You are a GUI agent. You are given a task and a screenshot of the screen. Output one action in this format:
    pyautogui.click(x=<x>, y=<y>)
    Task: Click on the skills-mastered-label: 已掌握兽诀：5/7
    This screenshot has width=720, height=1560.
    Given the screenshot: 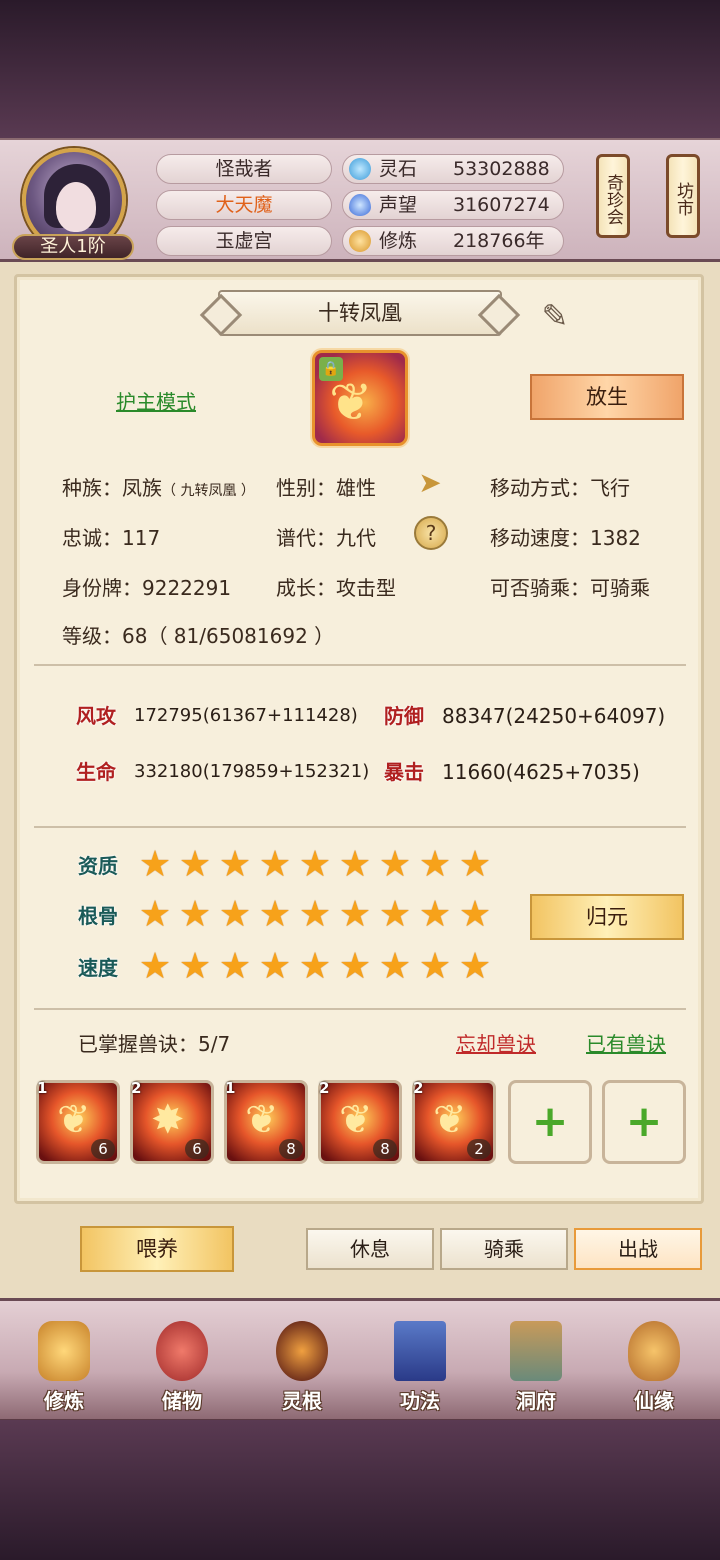 What is the action you would take?
    pyautogui.click(x=154, y=1044)
    